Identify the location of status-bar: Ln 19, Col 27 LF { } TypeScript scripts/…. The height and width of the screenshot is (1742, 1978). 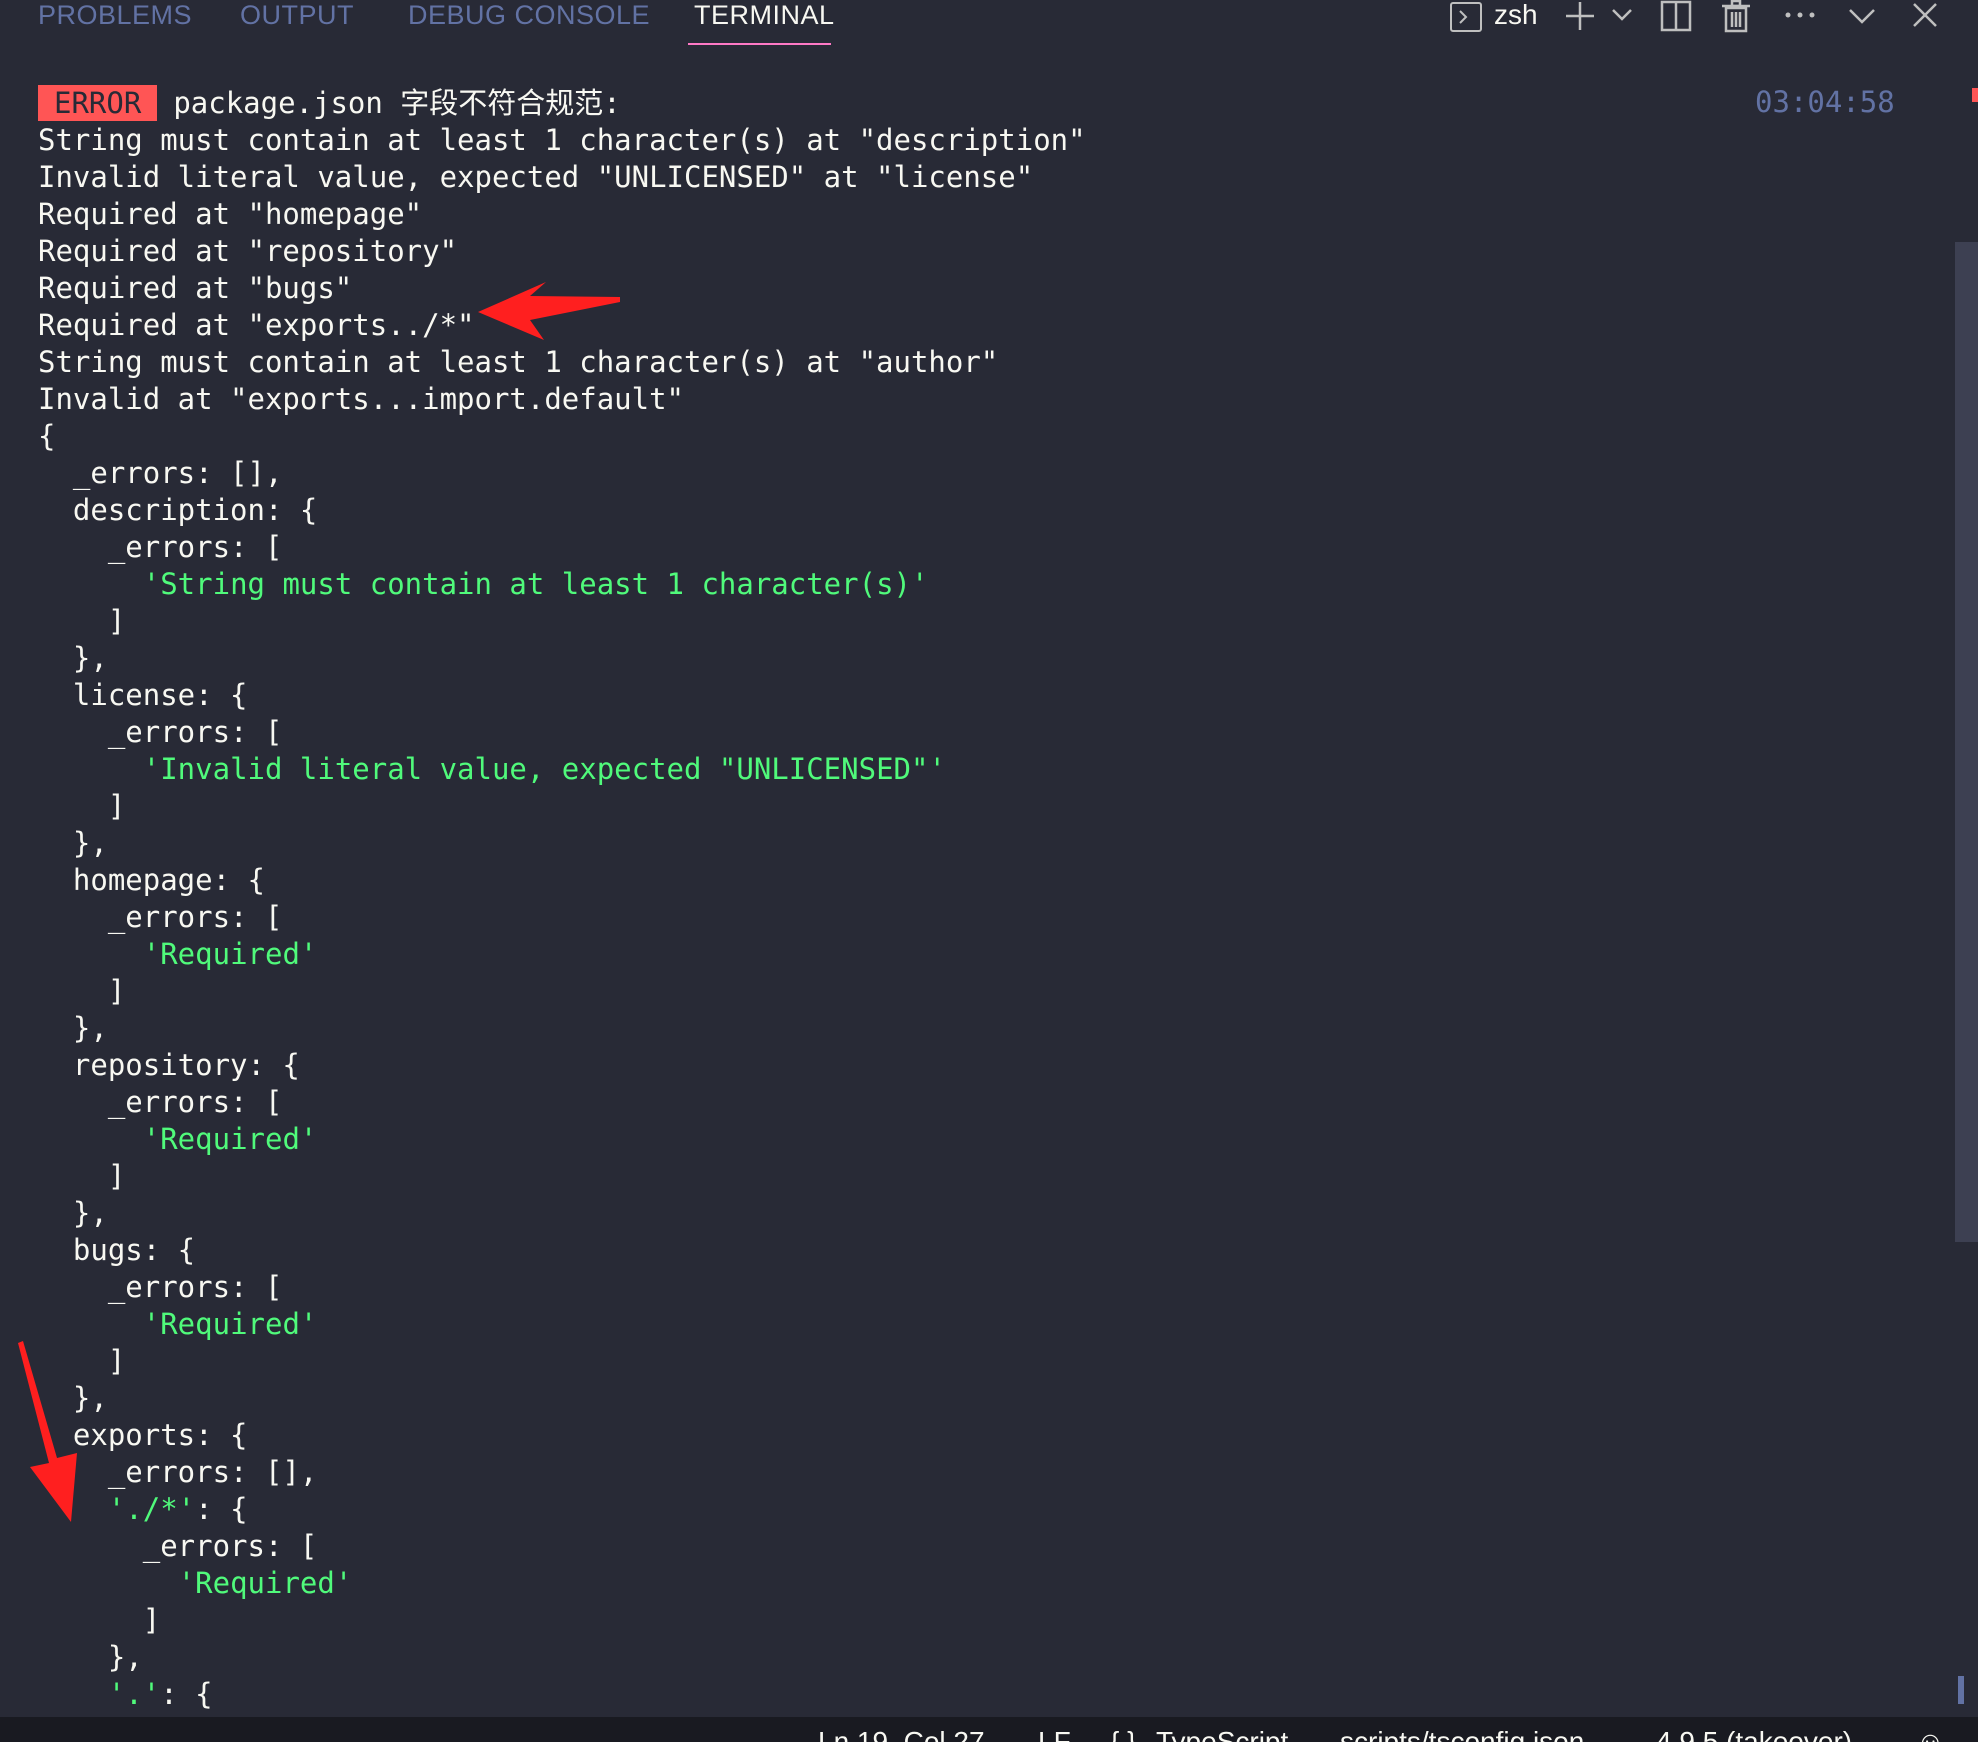
(989, 1729).